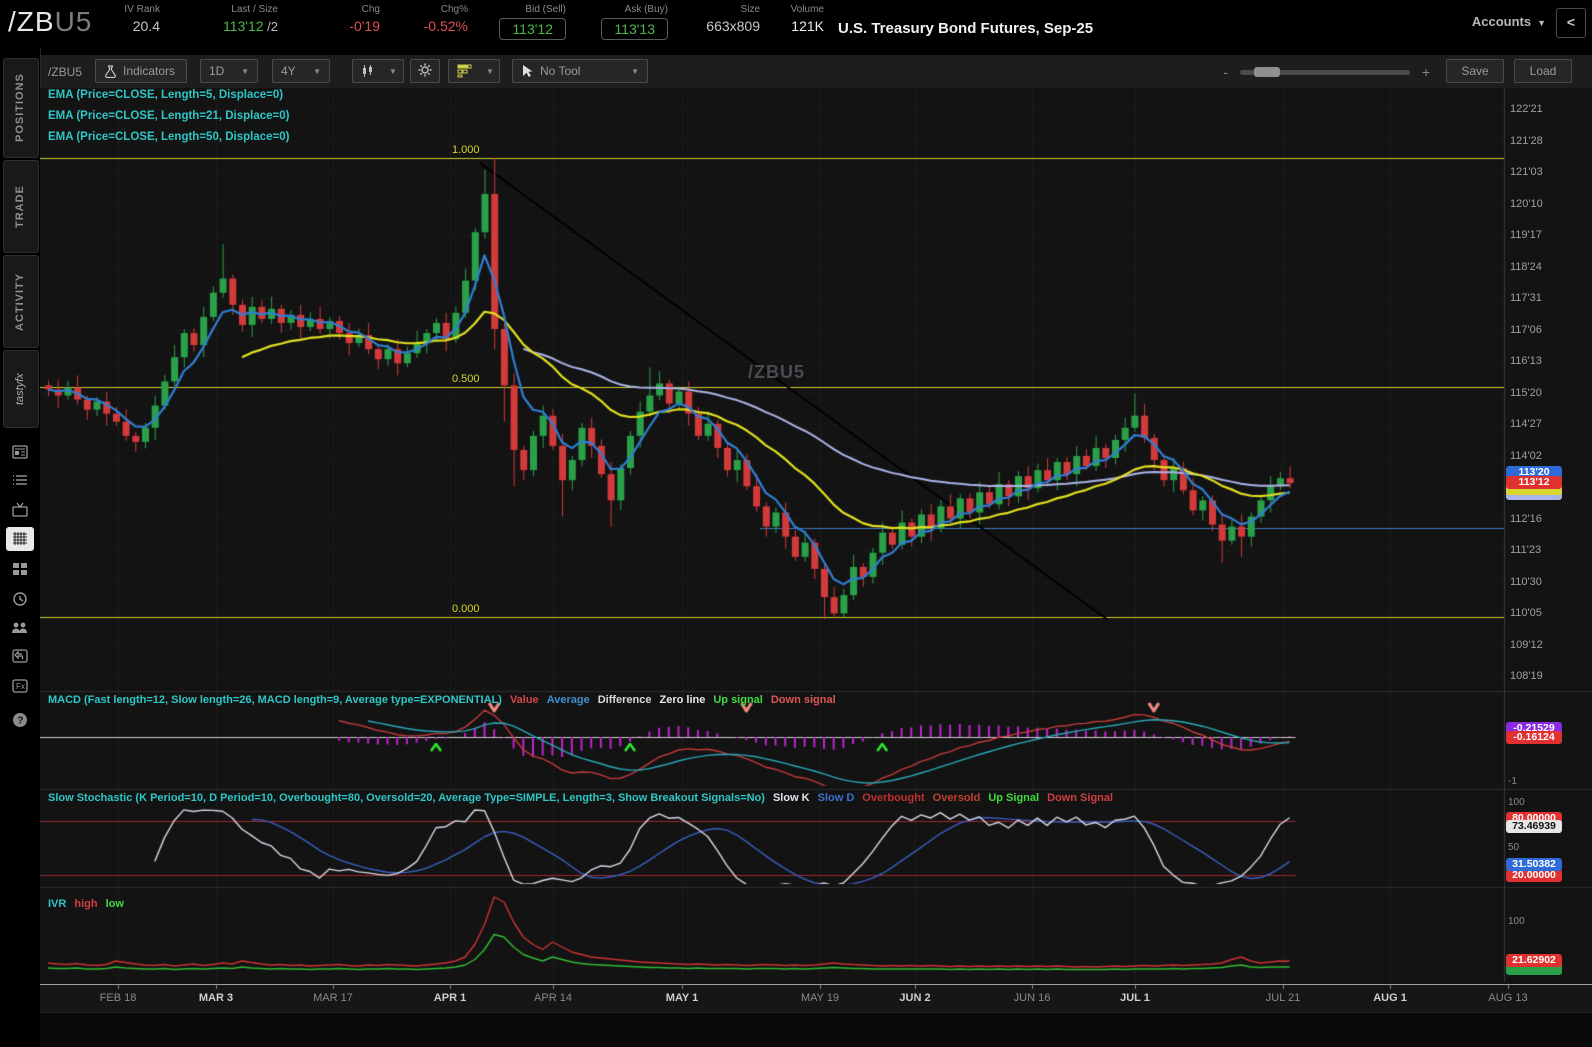 The height and width of the screenshot is (1047, 1592). What do you see at coordinates (1526, 676) in the screenshot?
I see `price-axis-label: 108'19` at bounding box center [1526, 676].